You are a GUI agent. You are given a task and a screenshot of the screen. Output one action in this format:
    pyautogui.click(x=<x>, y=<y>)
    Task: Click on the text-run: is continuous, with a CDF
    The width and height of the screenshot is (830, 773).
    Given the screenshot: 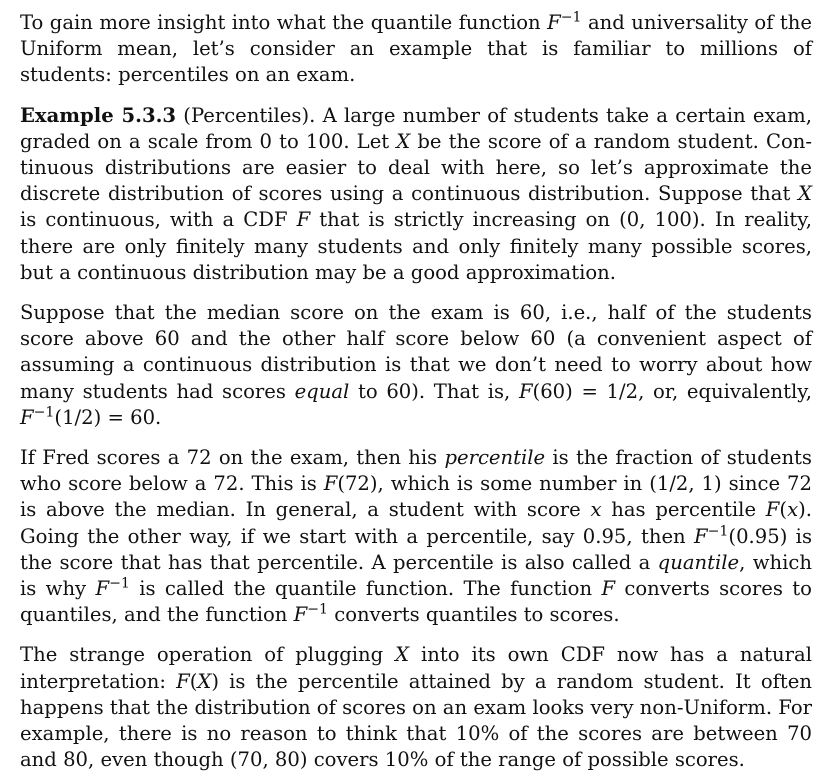 What is the action you would take?
    pyautogui.click(x=158, y=220)
    